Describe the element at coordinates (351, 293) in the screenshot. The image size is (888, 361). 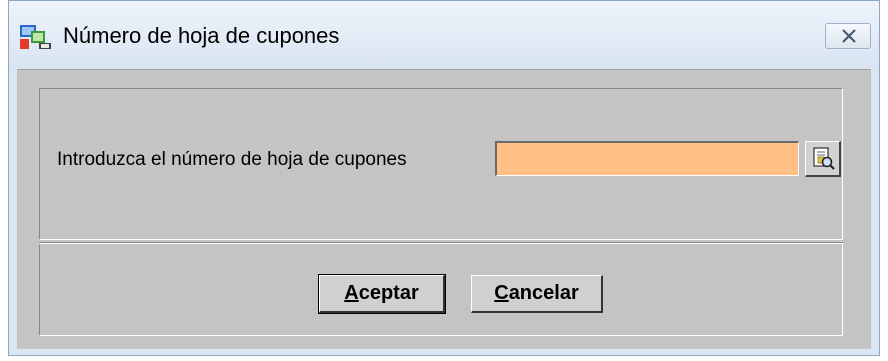
I see `accept-mnemonic: A` at that location.